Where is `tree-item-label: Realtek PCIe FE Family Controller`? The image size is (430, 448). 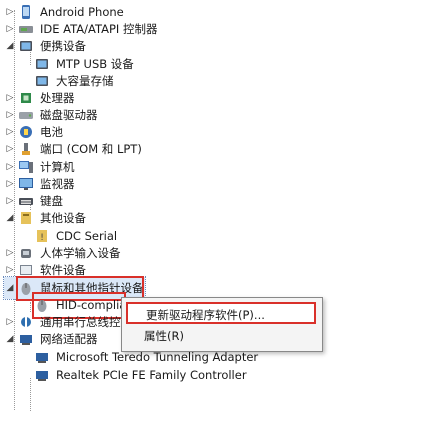 tree-item-label: Realtek PCIe FE Family Controller is located at coordinates (151, 375).